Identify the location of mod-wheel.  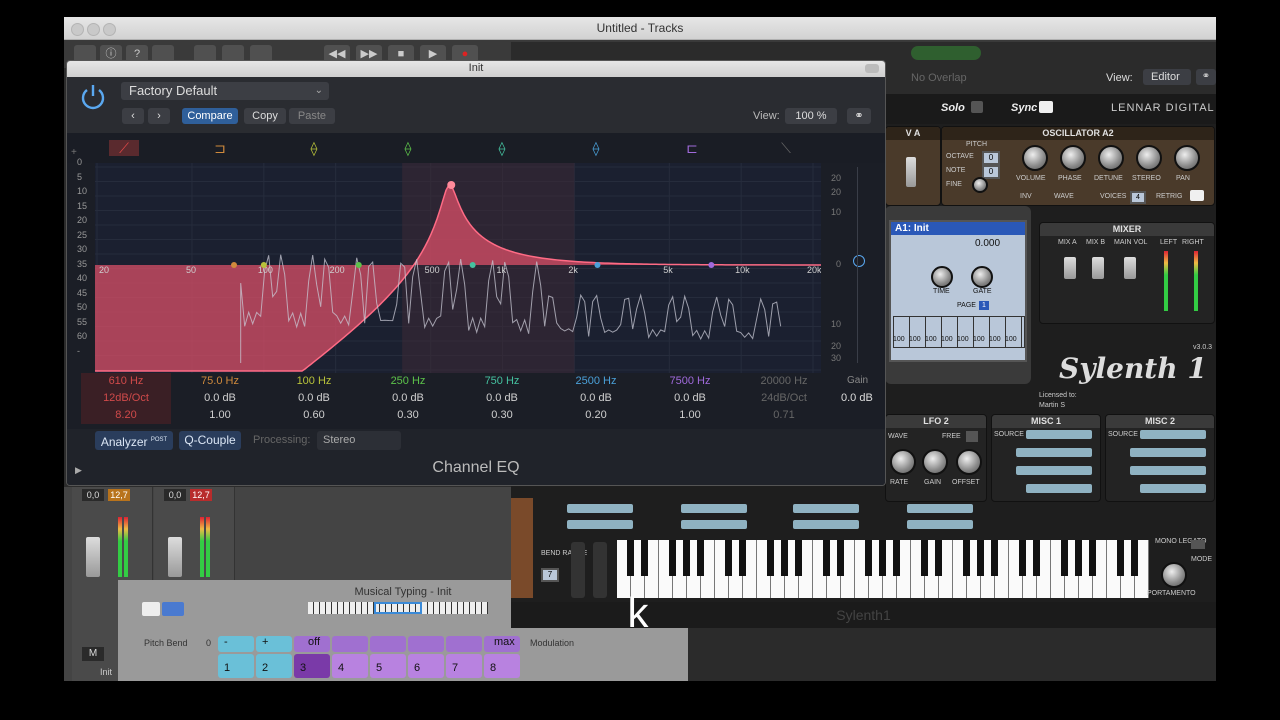
(600, 570).